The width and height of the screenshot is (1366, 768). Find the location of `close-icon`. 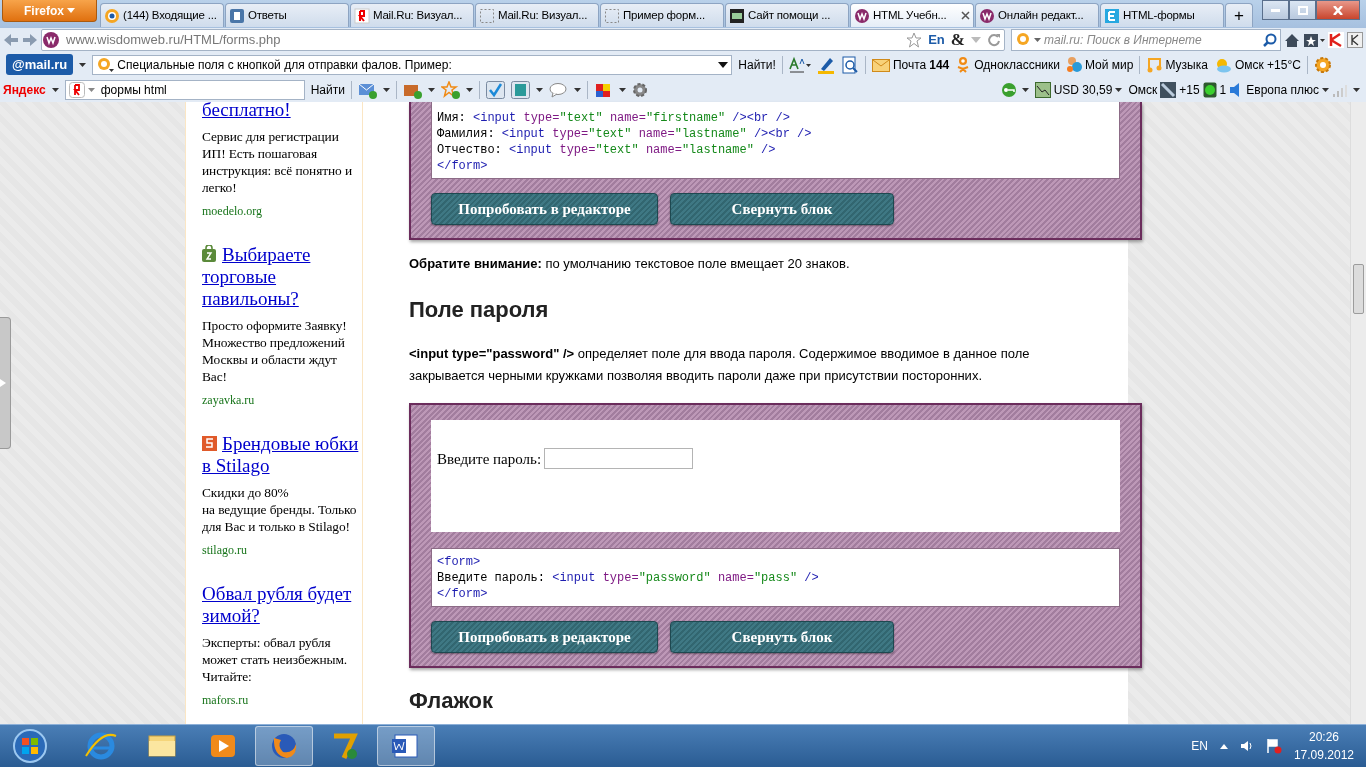

close-icon is located at coordinates (965, 15).